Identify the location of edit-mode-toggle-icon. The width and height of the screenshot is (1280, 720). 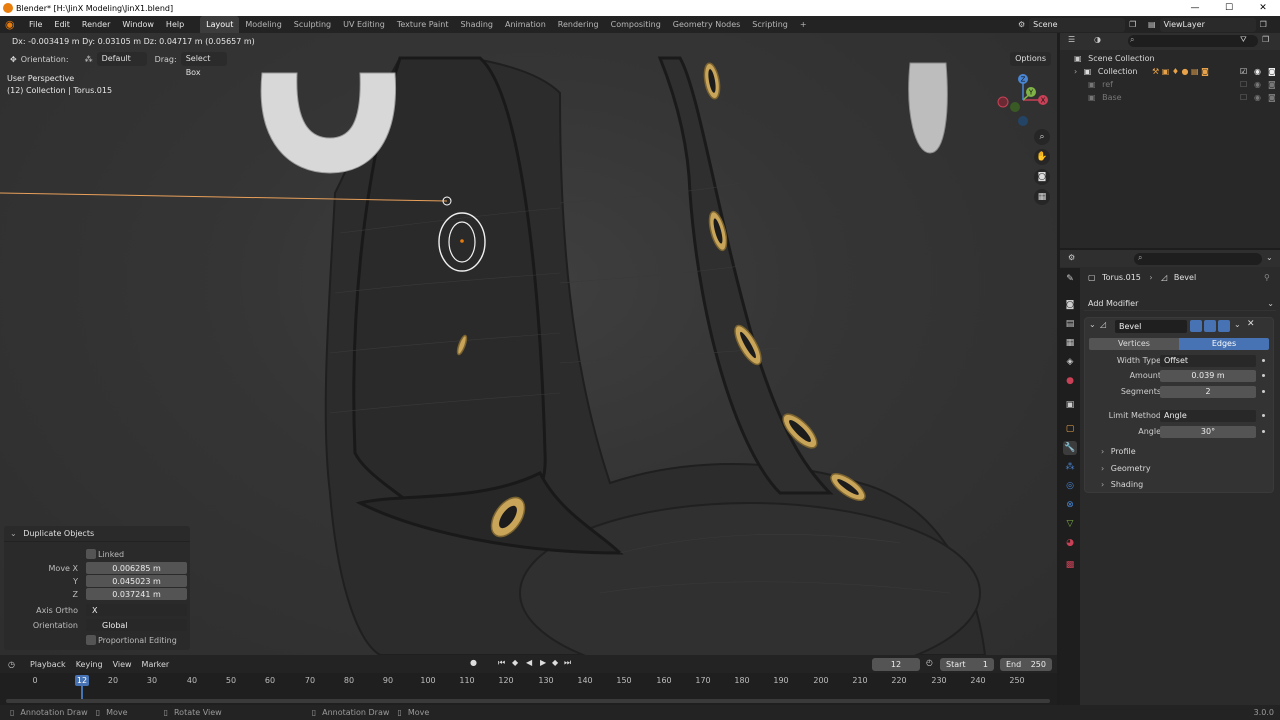
(1196, 326).